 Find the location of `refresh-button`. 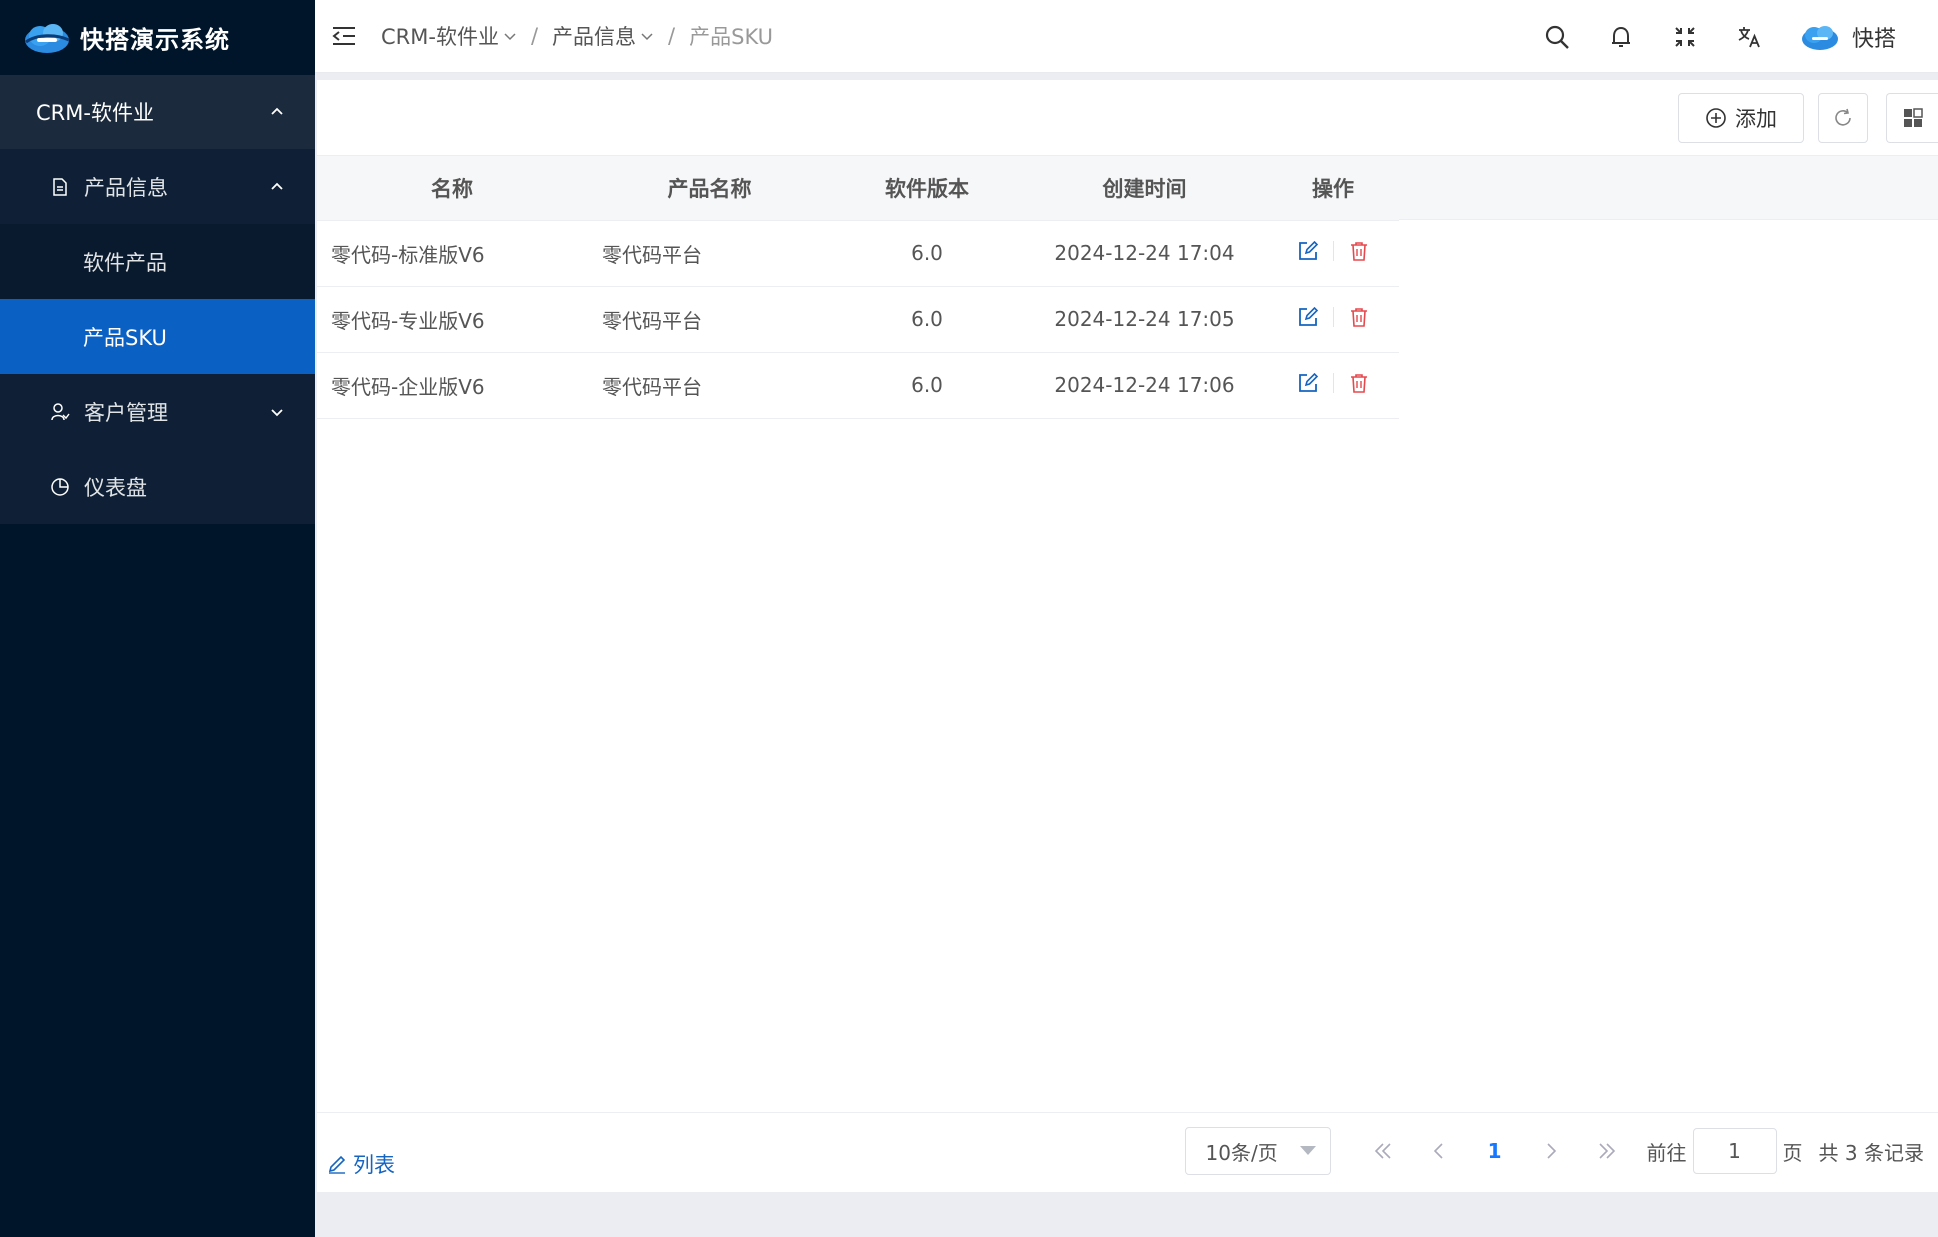

refresh-button is located at coordinates (1843, 118).